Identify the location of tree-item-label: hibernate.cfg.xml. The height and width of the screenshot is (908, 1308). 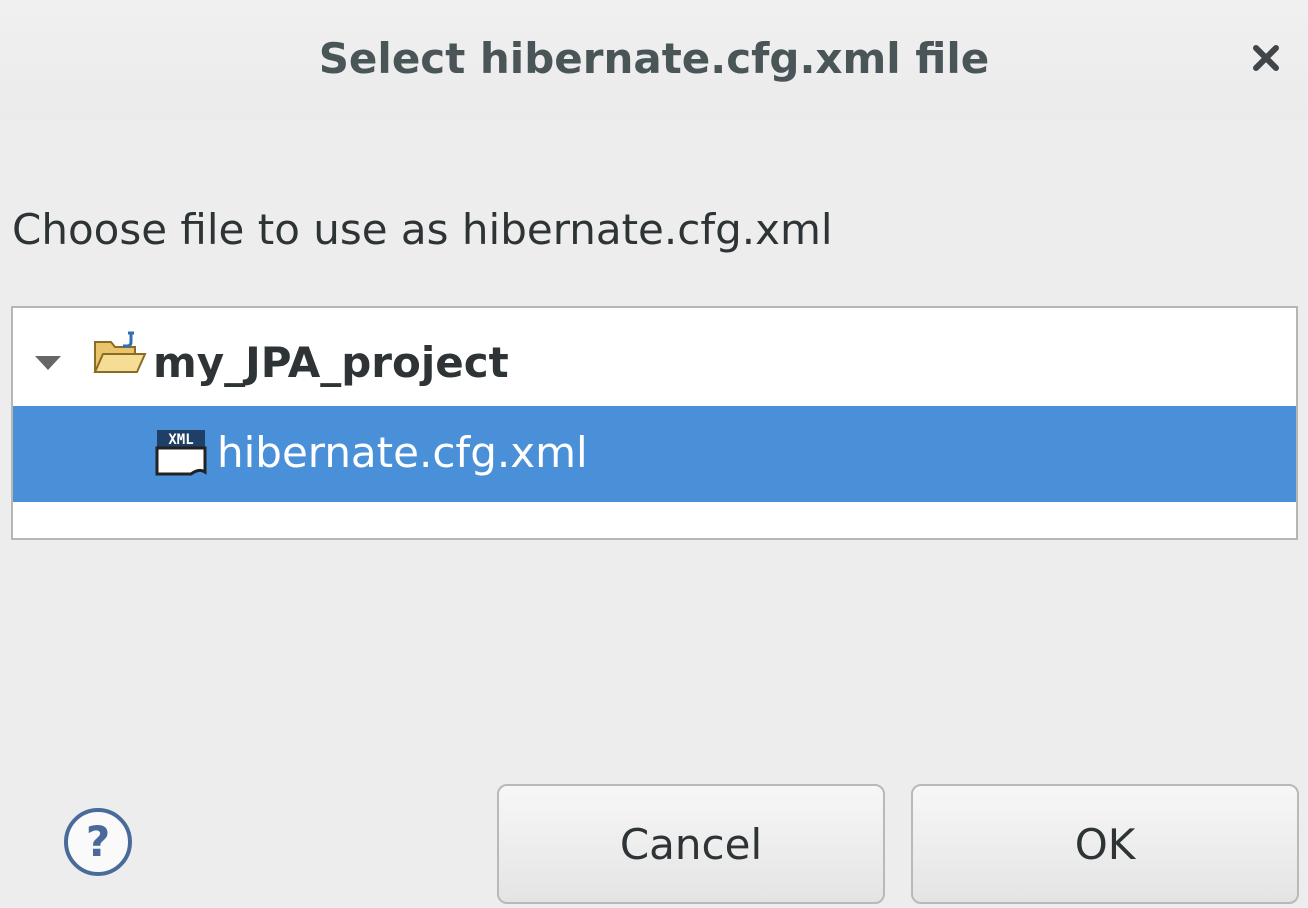
(402, 452).